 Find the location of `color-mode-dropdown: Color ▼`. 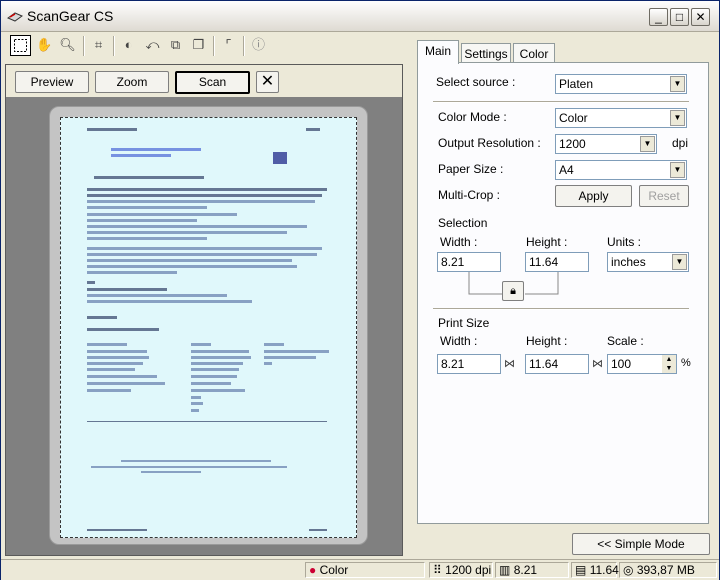

color-mode-dropdown: Color ▼ is located at coordinates (621, 118).